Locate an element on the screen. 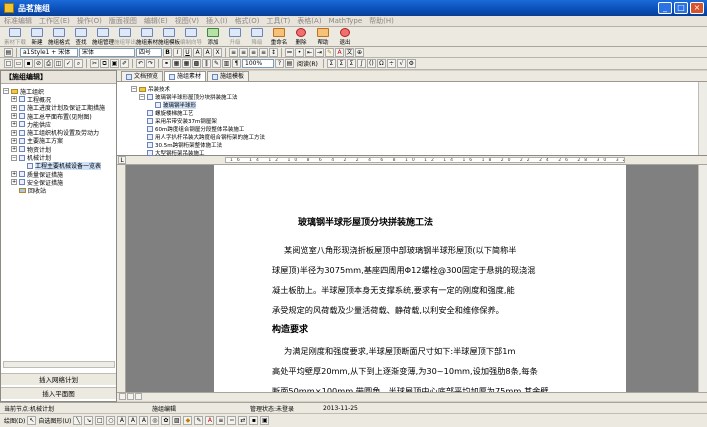 This screenshot has width=707, height=427. tree-item: + 质量保证措施 is located at coordinates (59, 174).